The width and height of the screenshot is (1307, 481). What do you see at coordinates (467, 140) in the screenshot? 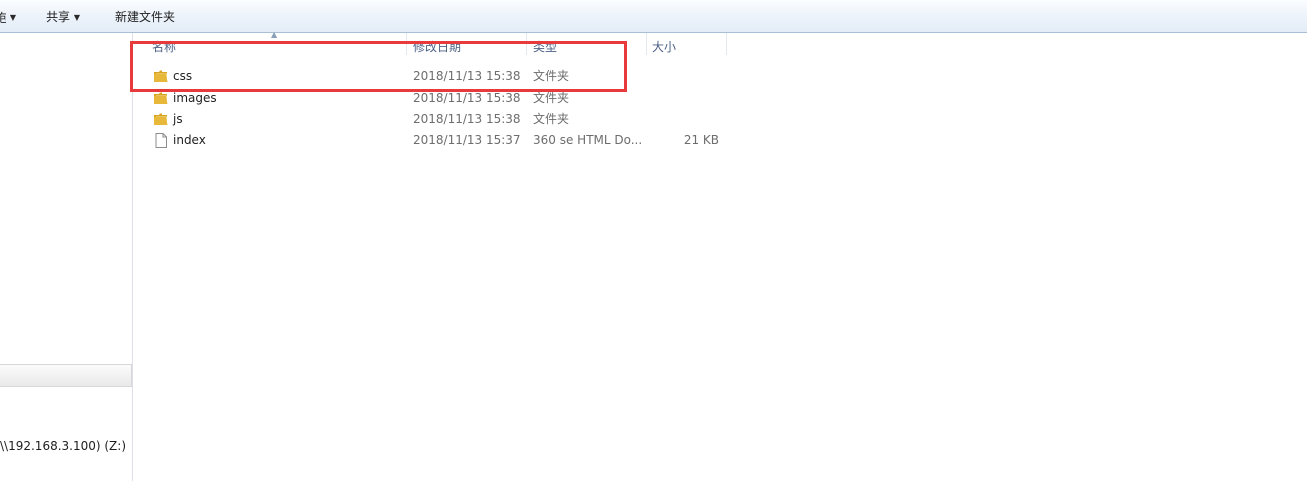
I see `file-date: 2018/11/13 15:37` at bounding box center [467, 140].